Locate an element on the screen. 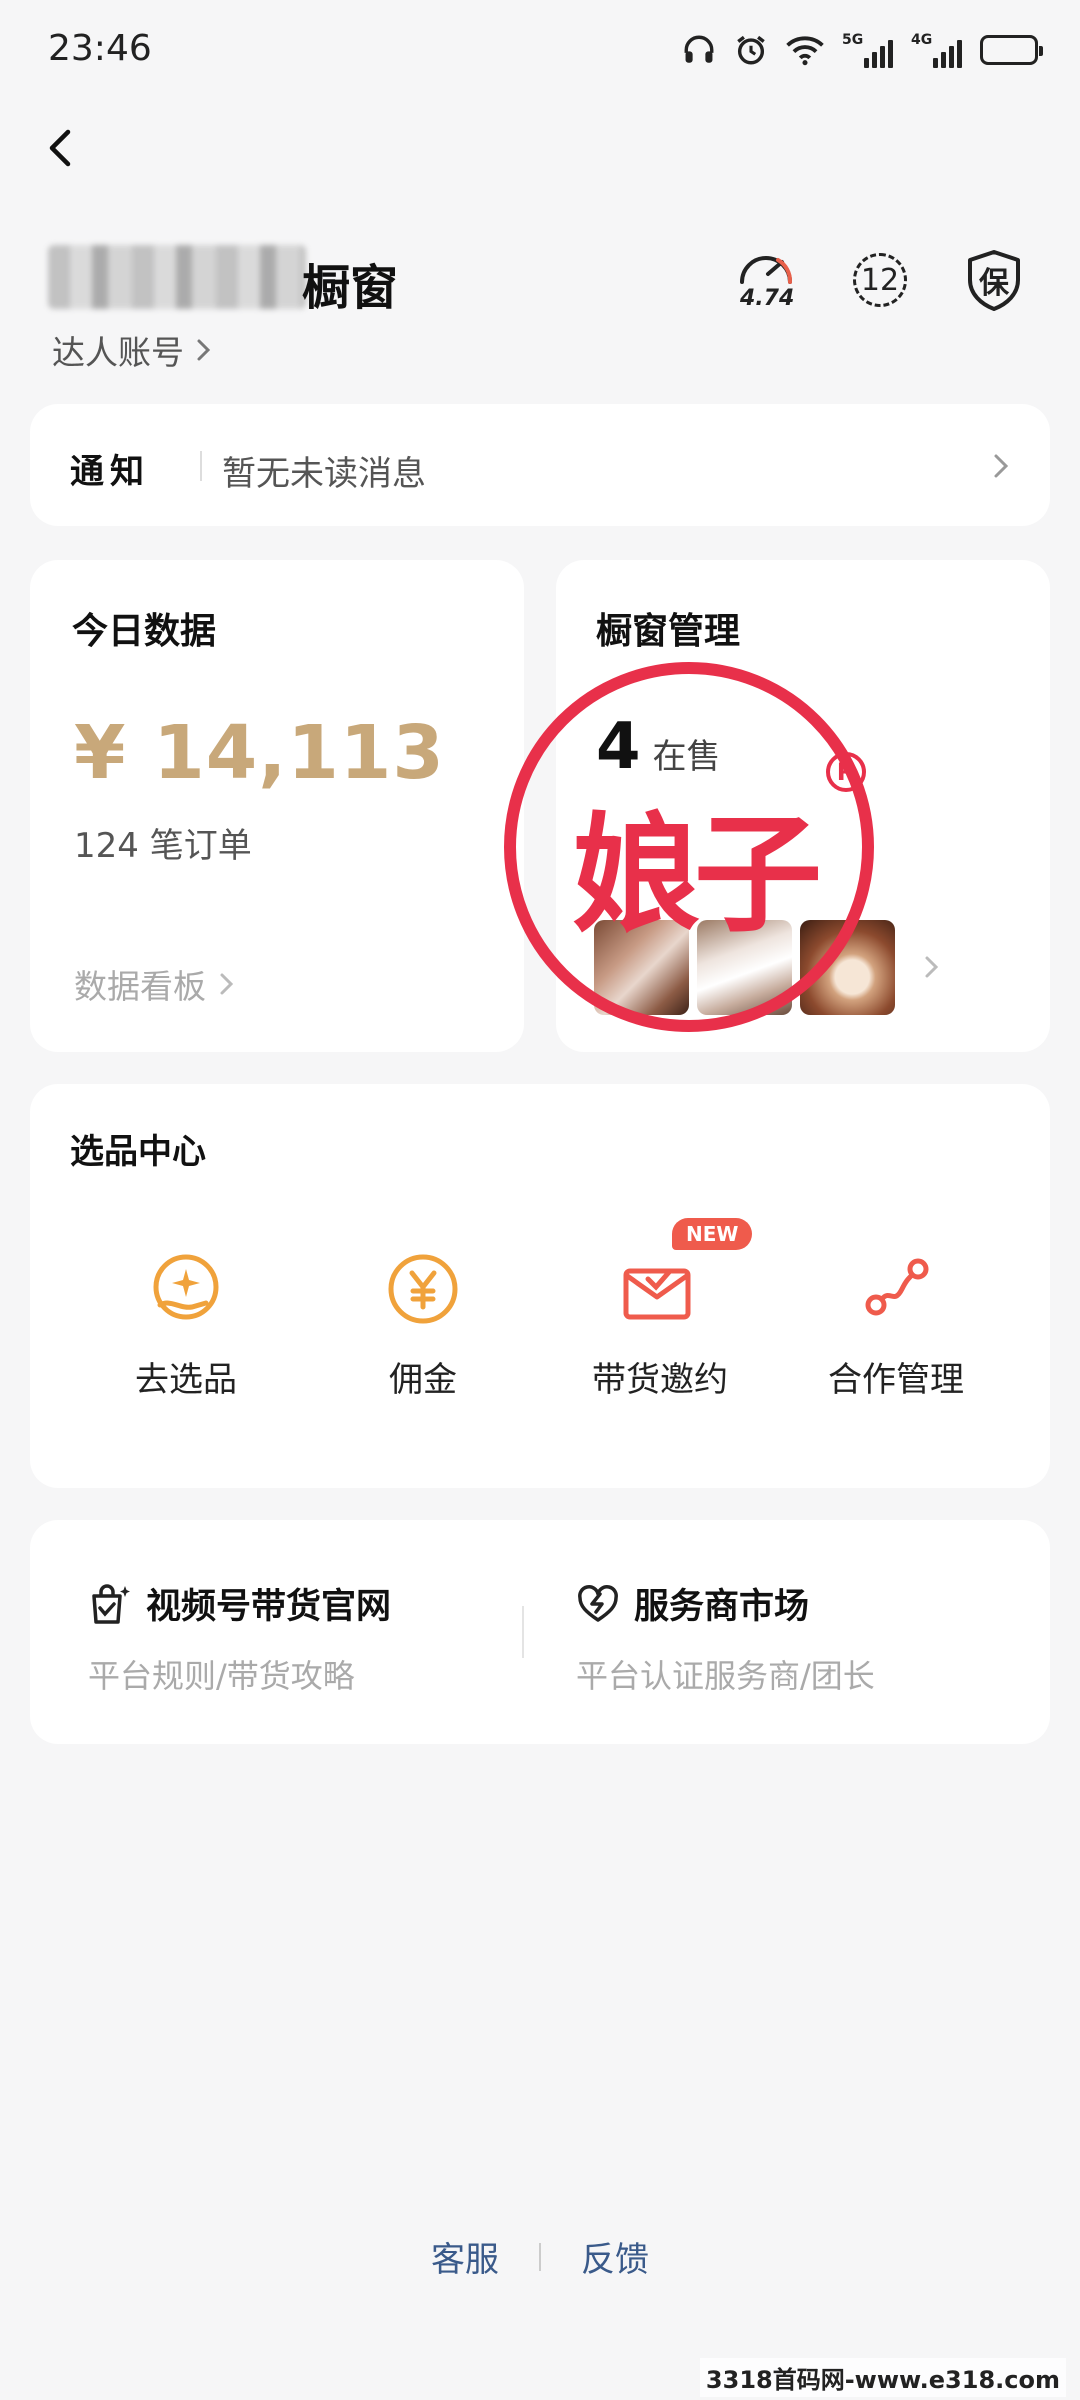 The image size is (1080, 2400). level-button: 12 is located at coordinates (880, 280).